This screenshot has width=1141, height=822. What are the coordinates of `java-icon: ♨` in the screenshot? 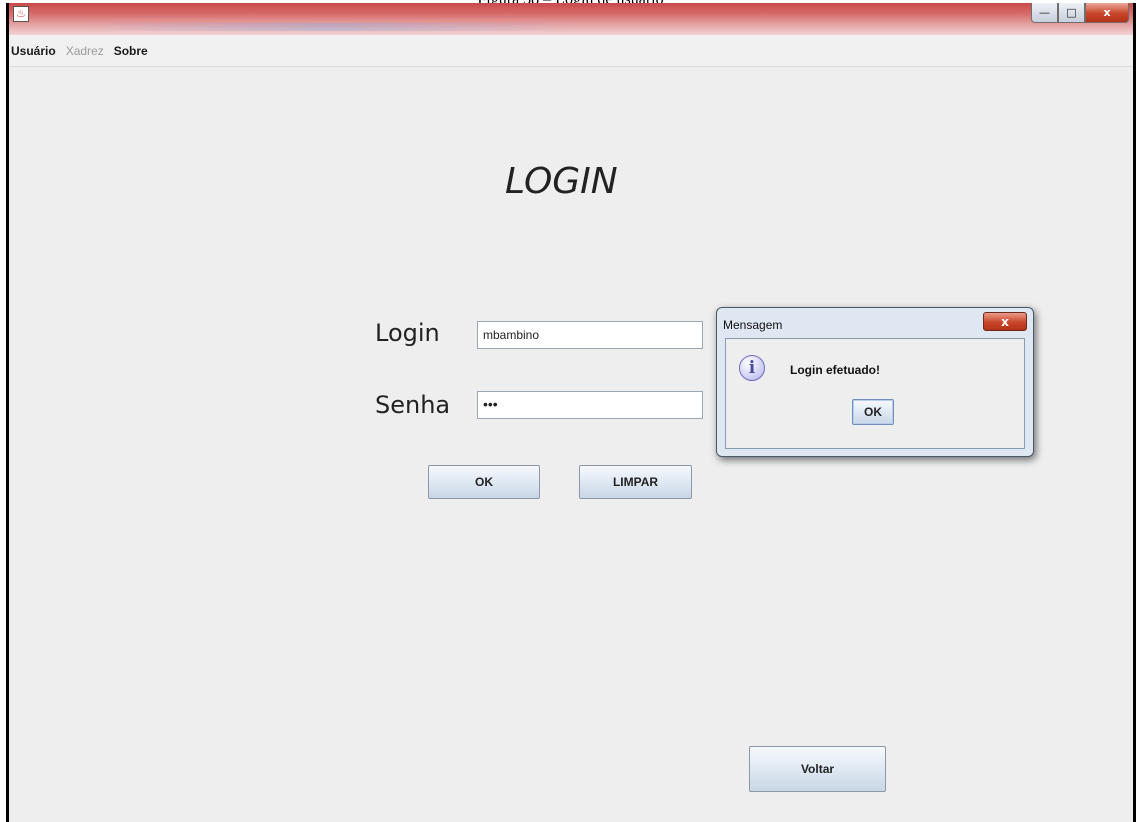 It's located at (21, 14).